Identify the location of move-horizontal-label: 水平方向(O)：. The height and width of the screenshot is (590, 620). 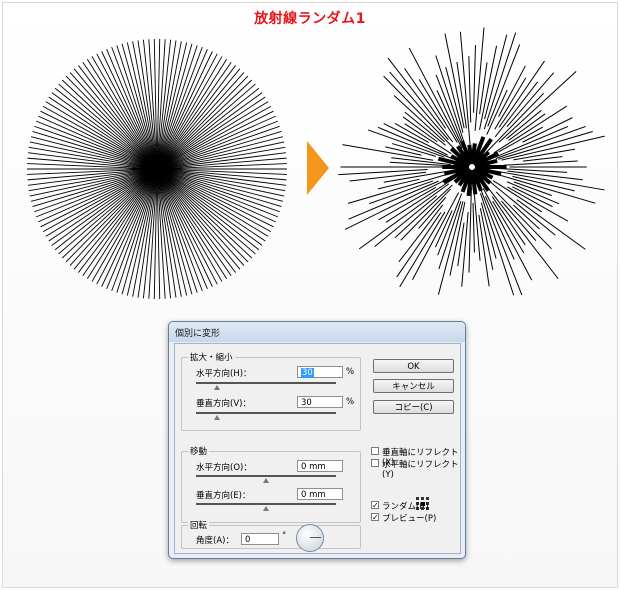
(224, 468).